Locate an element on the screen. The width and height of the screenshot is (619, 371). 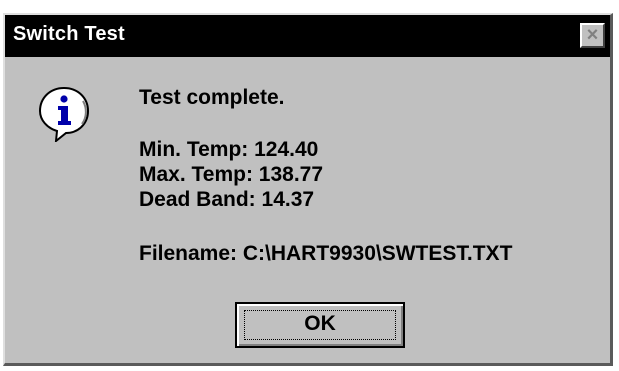
close-icon: × is located at coordinates (592, 35).